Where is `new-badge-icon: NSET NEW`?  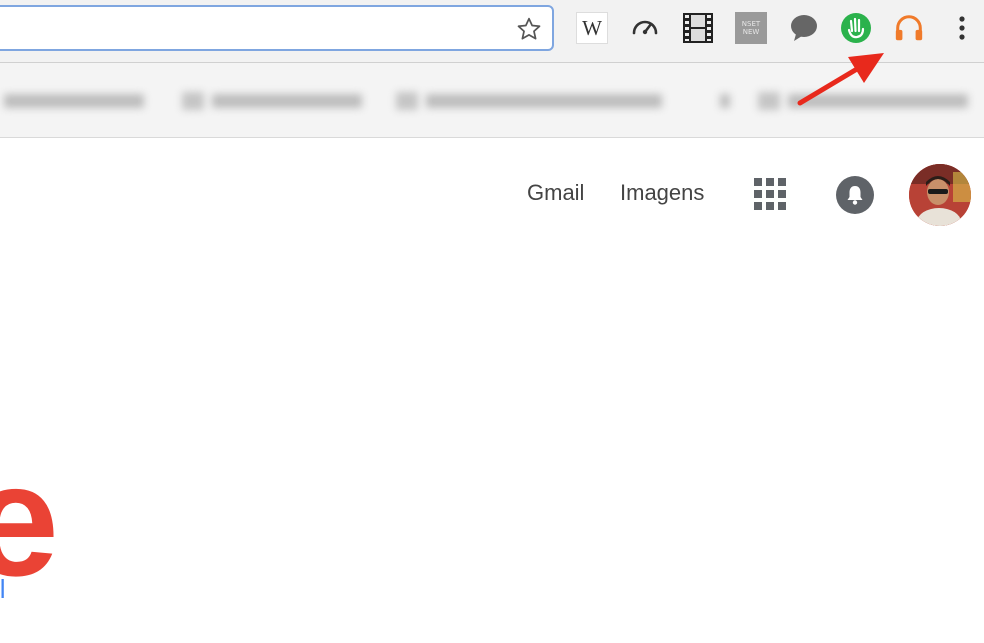
new-badge-icon: NSET NEW is located at coordinates (751, 28).